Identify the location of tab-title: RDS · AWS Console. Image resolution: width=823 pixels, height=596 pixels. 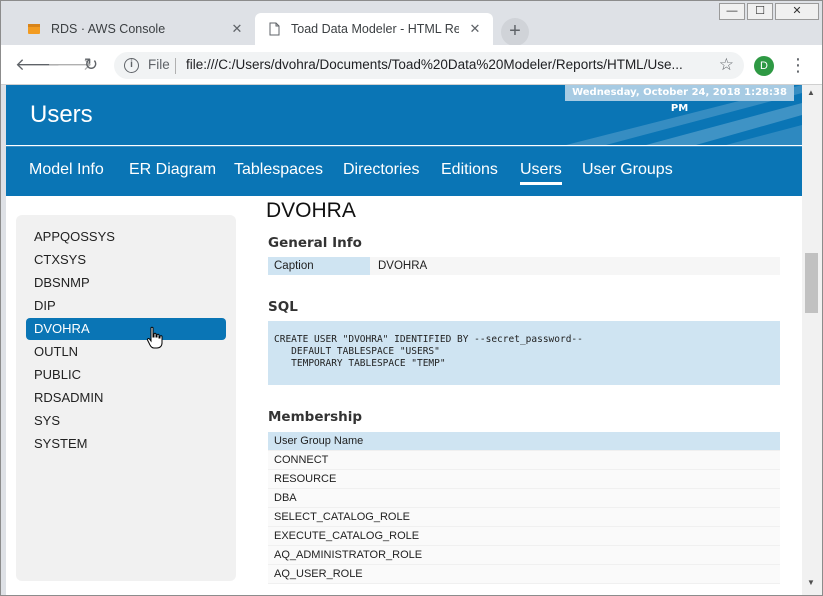
(108, 29).